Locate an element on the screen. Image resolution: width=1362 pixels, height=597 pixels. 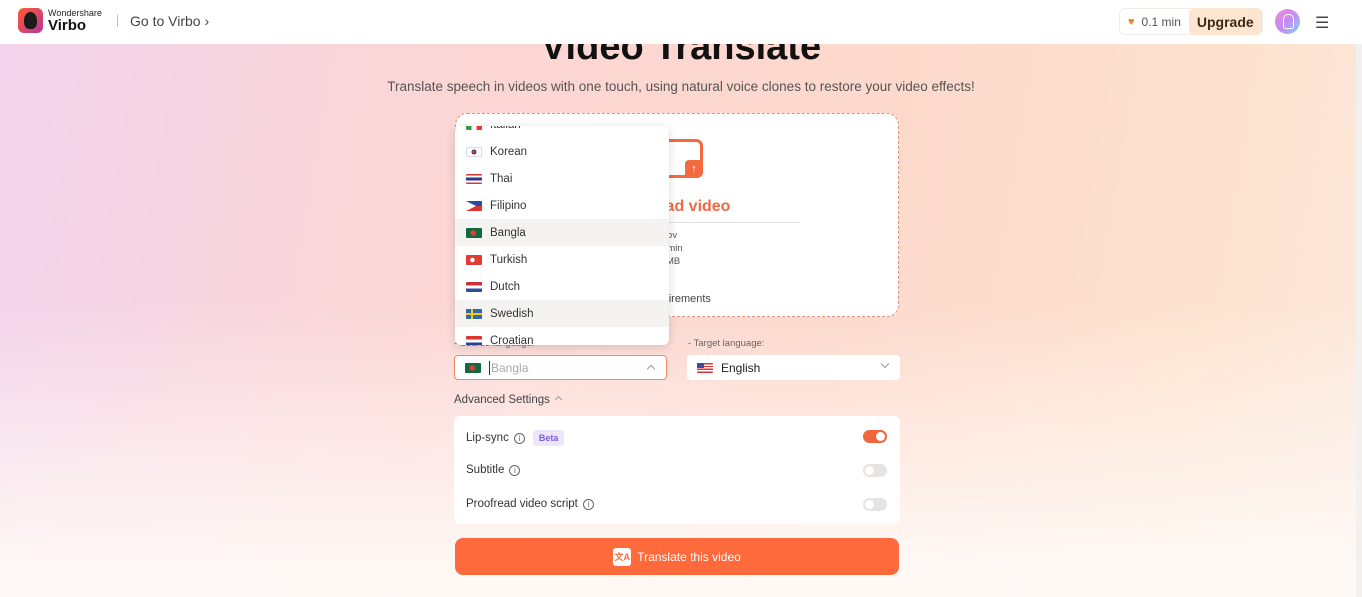
virbo-logo: Wondershare Virbo is located at coordinates (60, 20).